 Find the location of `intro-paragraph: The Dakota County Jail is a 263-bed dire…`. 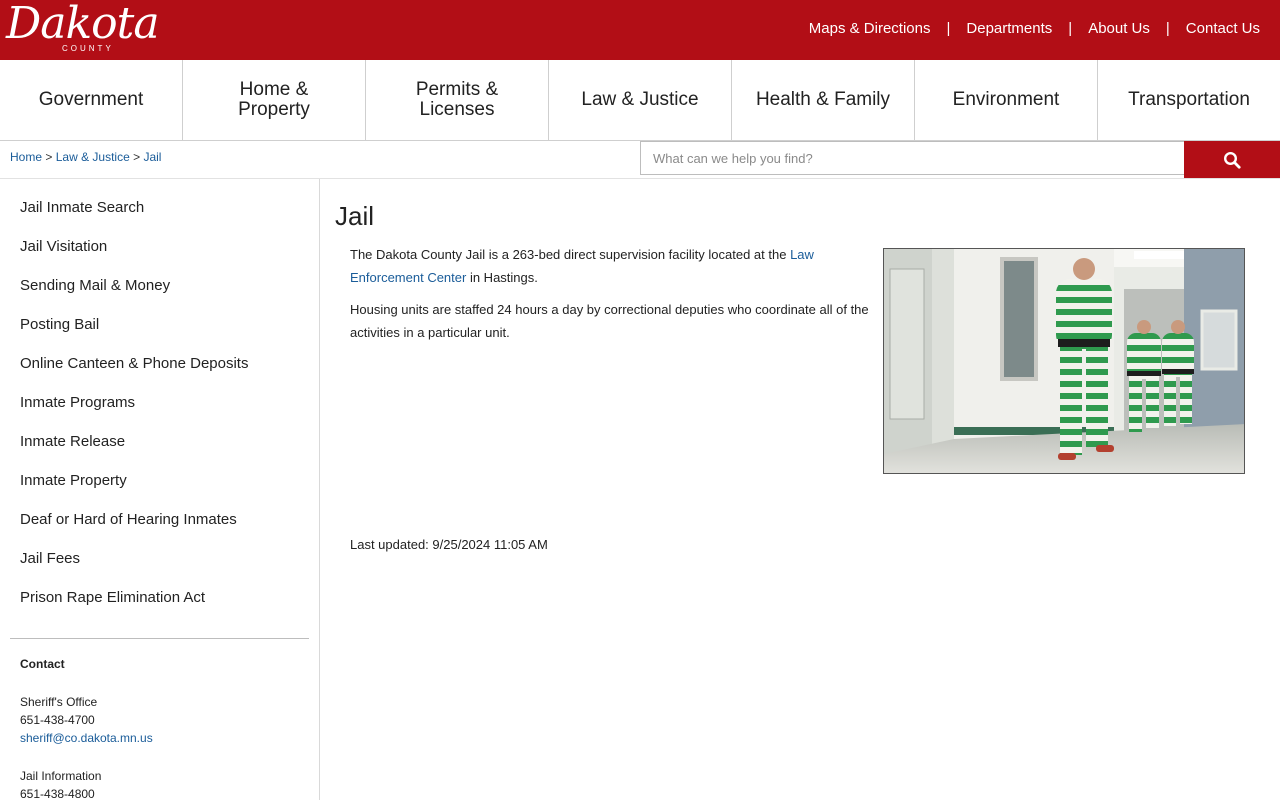

intro-paragraph: The Dakota County Jail is a 263-bed dire… is located at coordinates (615, 266).